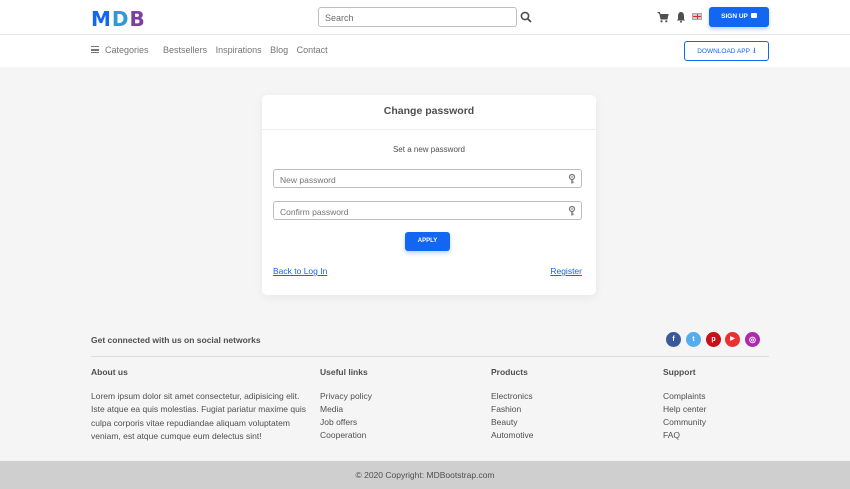 This screenshot has height=489, width=850. I want to click on logo-letter-d: D, so click(120, 19).